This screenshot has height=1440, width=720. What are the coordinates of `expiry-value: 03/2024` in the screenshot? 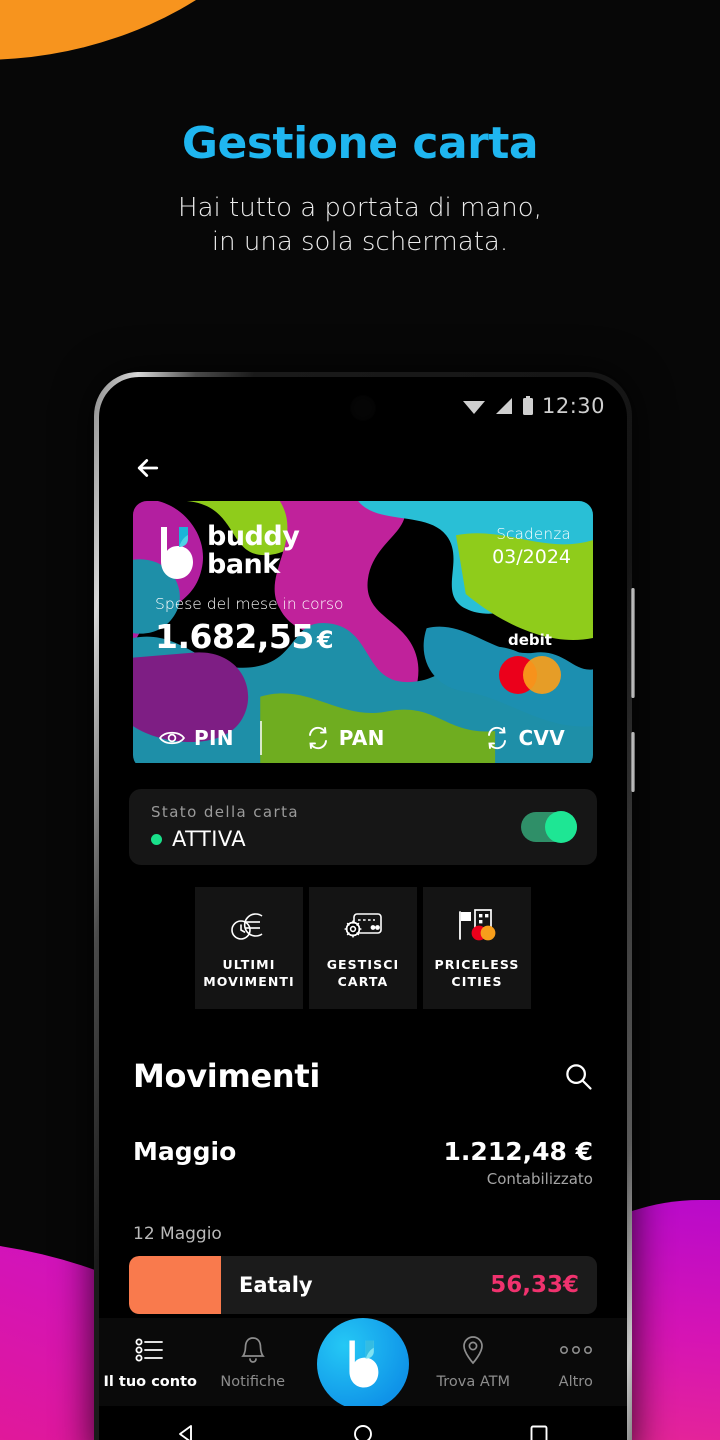 It's located at (531, 557).